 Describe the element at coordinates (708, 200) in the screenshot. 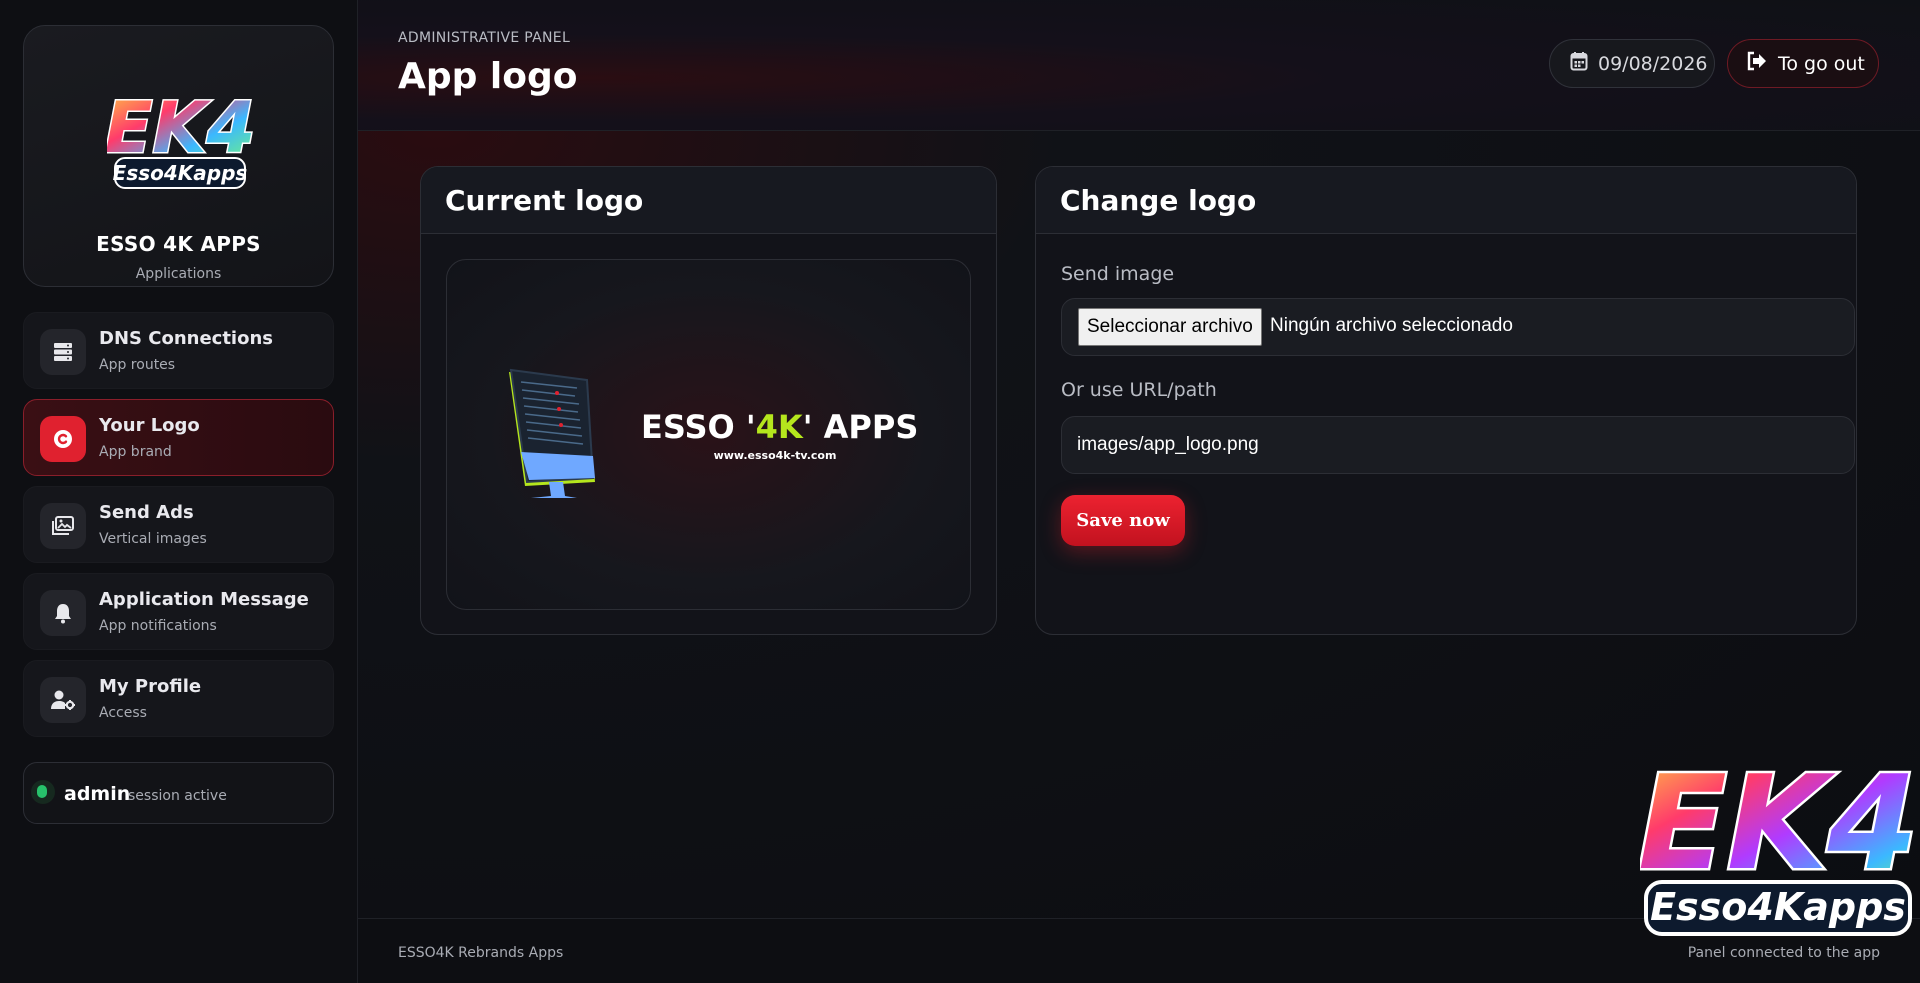

I see `card-header: Current logo` at that location.